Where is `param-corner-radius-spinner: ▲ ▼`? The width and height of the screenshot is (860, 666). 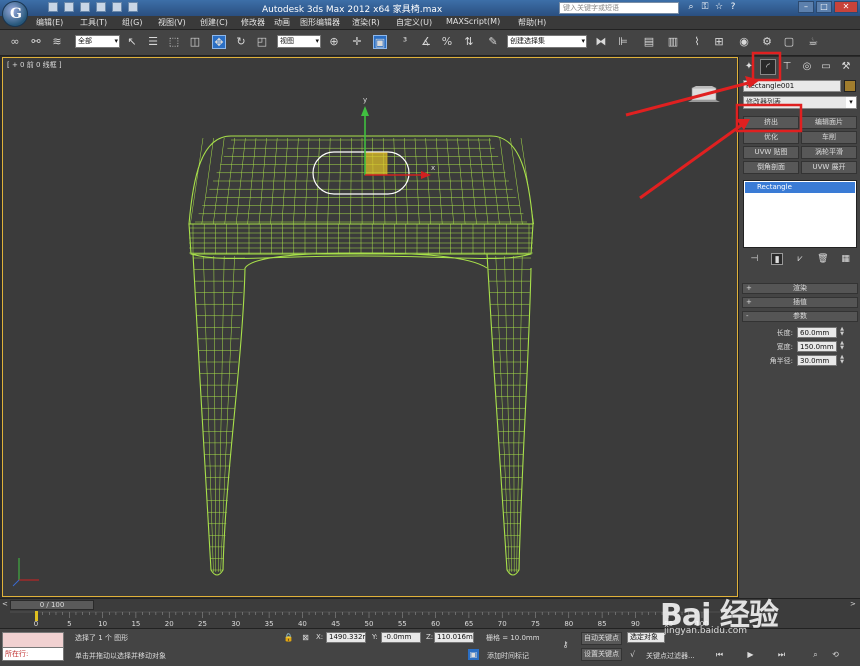 param-corner-radius-spinner: ▲ ▼ is located at coordinates (842, 360).